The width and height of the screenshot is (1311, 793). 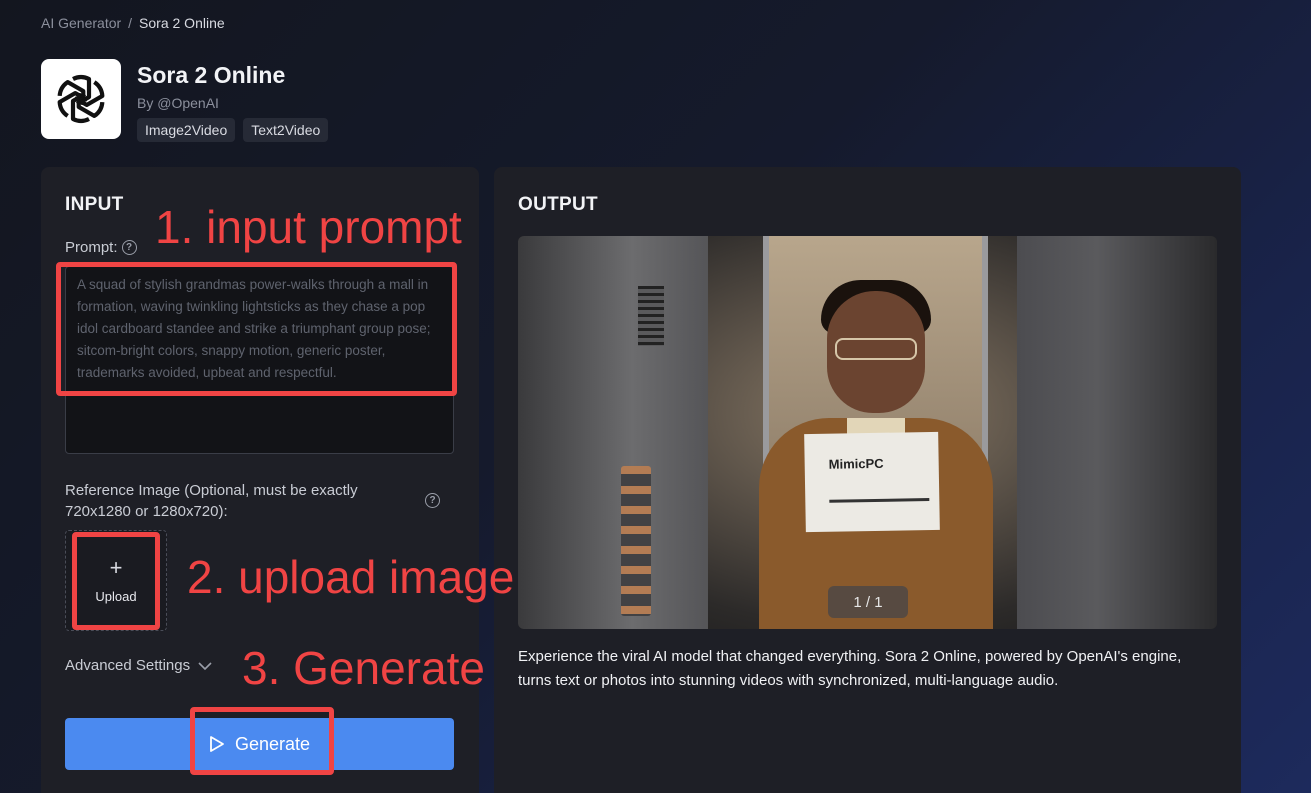 I want to click on annotation-step1: 1. input prompt, so click(x=308, y=227).